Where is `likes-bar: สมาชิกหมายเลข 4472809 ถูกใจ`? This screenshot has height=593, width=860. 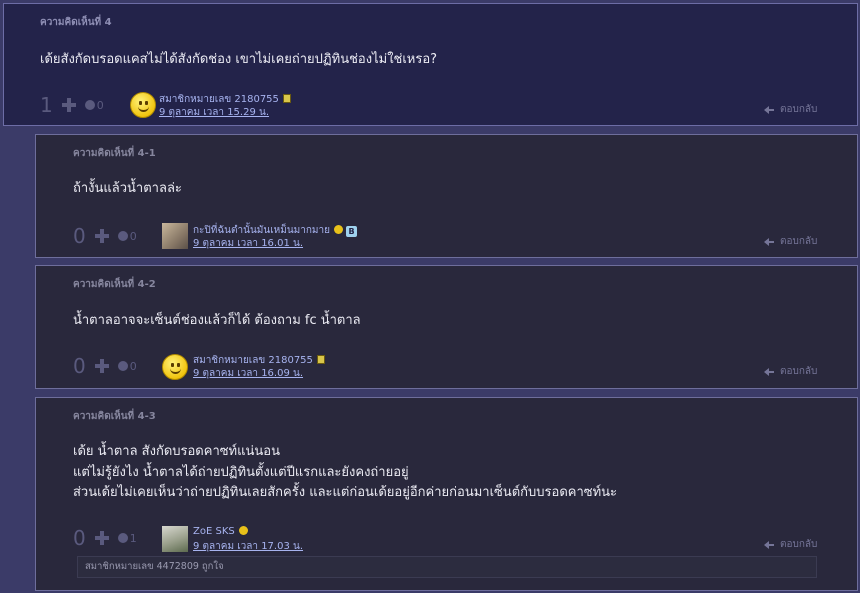 likes-bar: สมาชิกหมายเลข 4472809 ถูกใจ is located at coordinates (447, 567).